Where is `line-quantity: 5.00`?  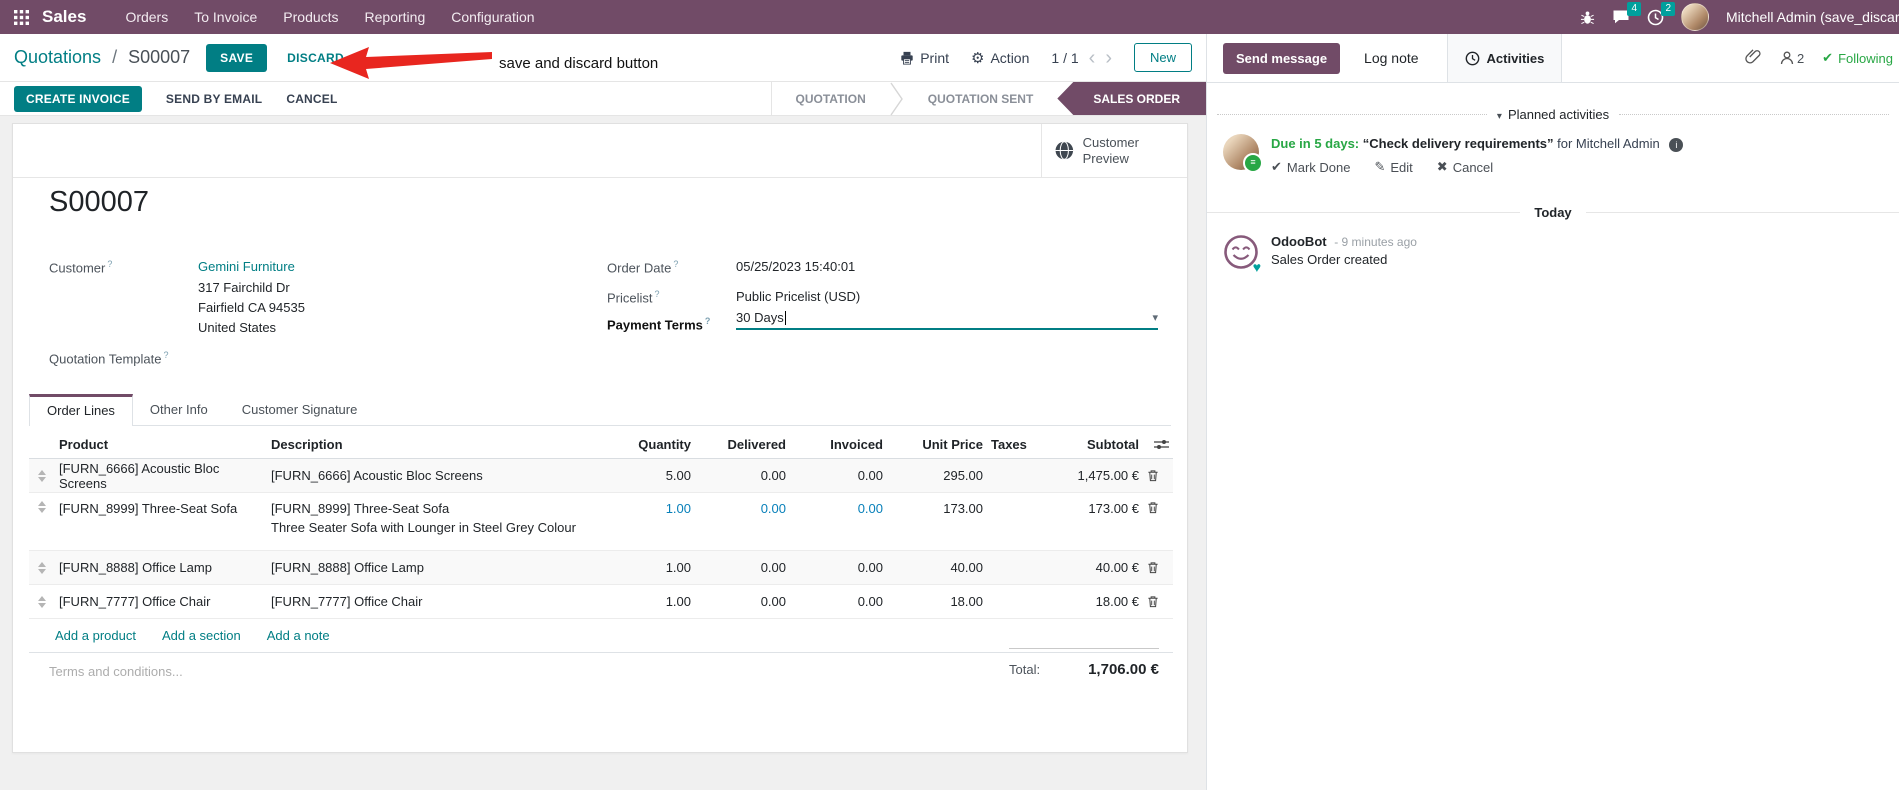
line-quantity: 5.00 is located at coordinates (651, 475).